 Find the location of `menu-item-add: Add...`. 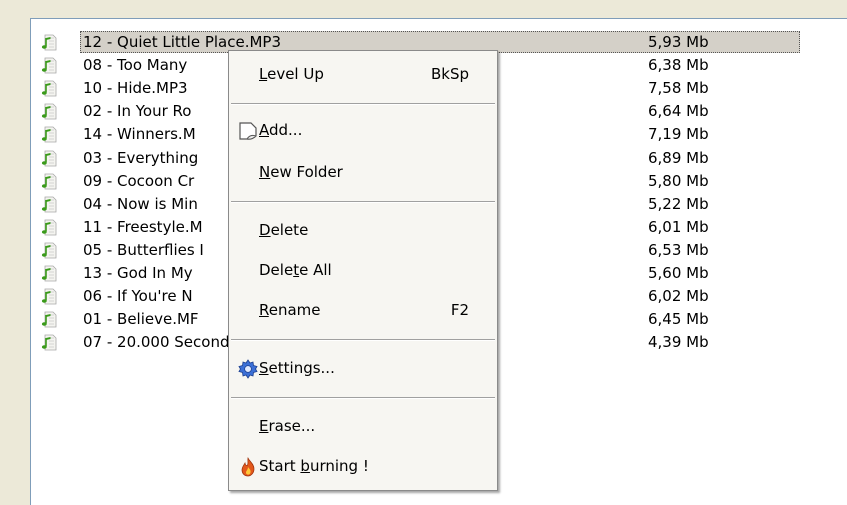

menu-item-add: Add... is located at coordinates (363, 130).